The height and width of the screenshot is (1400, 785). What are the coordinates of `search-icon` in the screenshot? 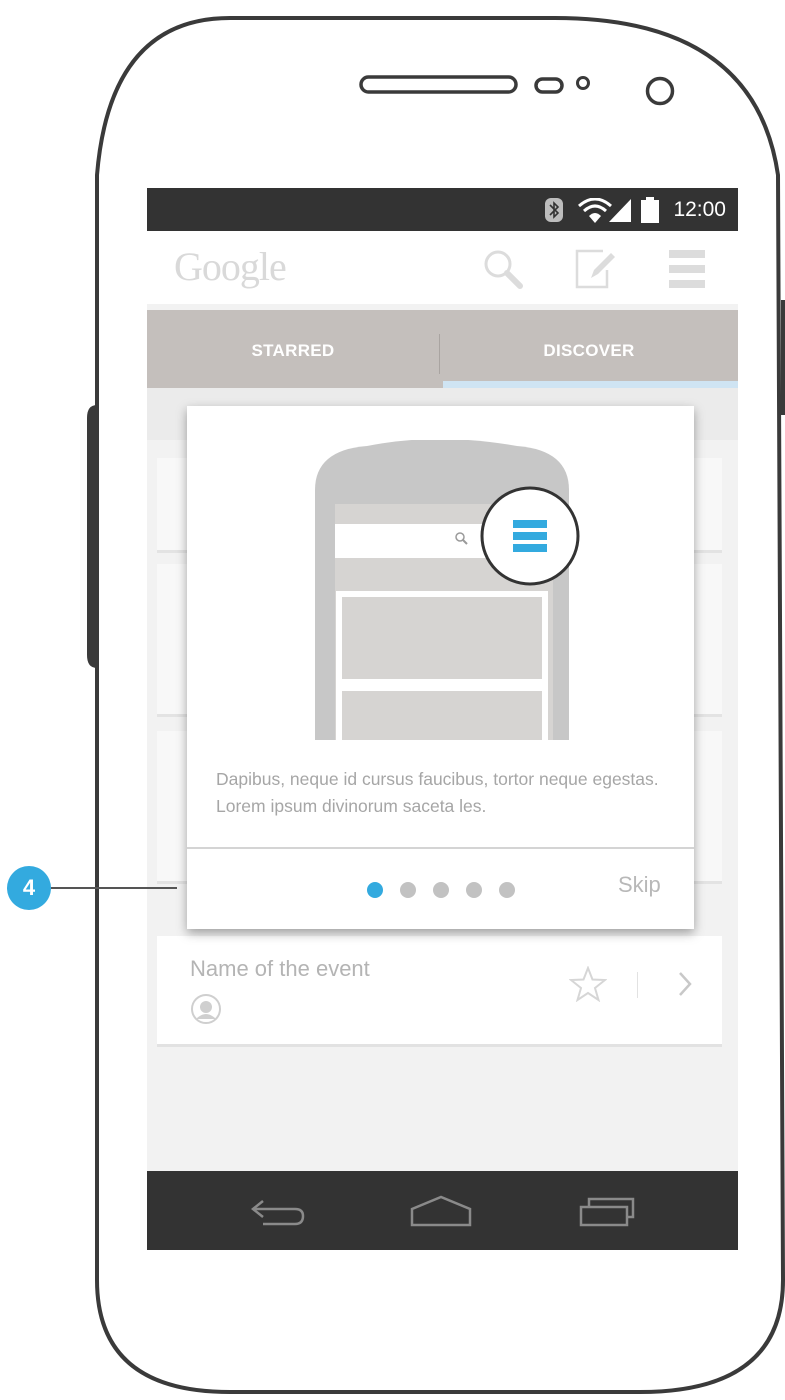 It's located at (503, 269).